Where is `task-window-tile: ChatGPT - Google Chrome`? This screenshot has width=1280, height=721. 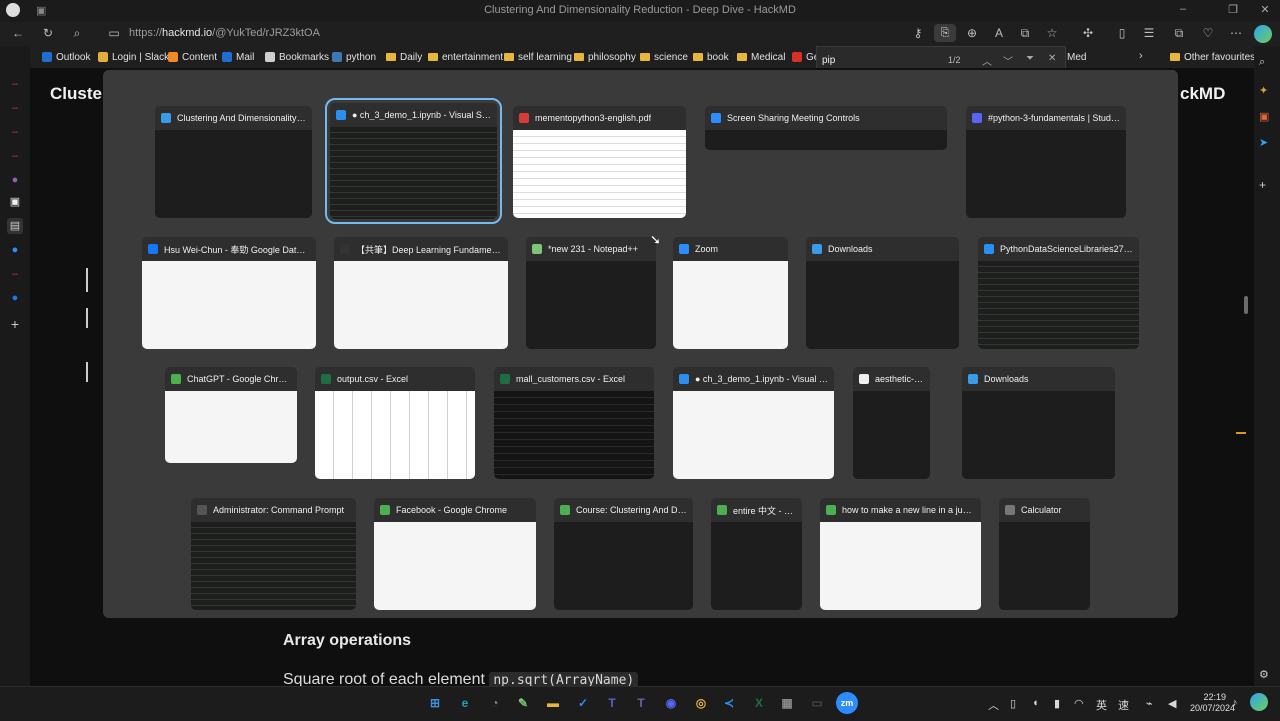 task-window-tile: ChatGPT - Google Chrome is located at coordinates (231, 415).